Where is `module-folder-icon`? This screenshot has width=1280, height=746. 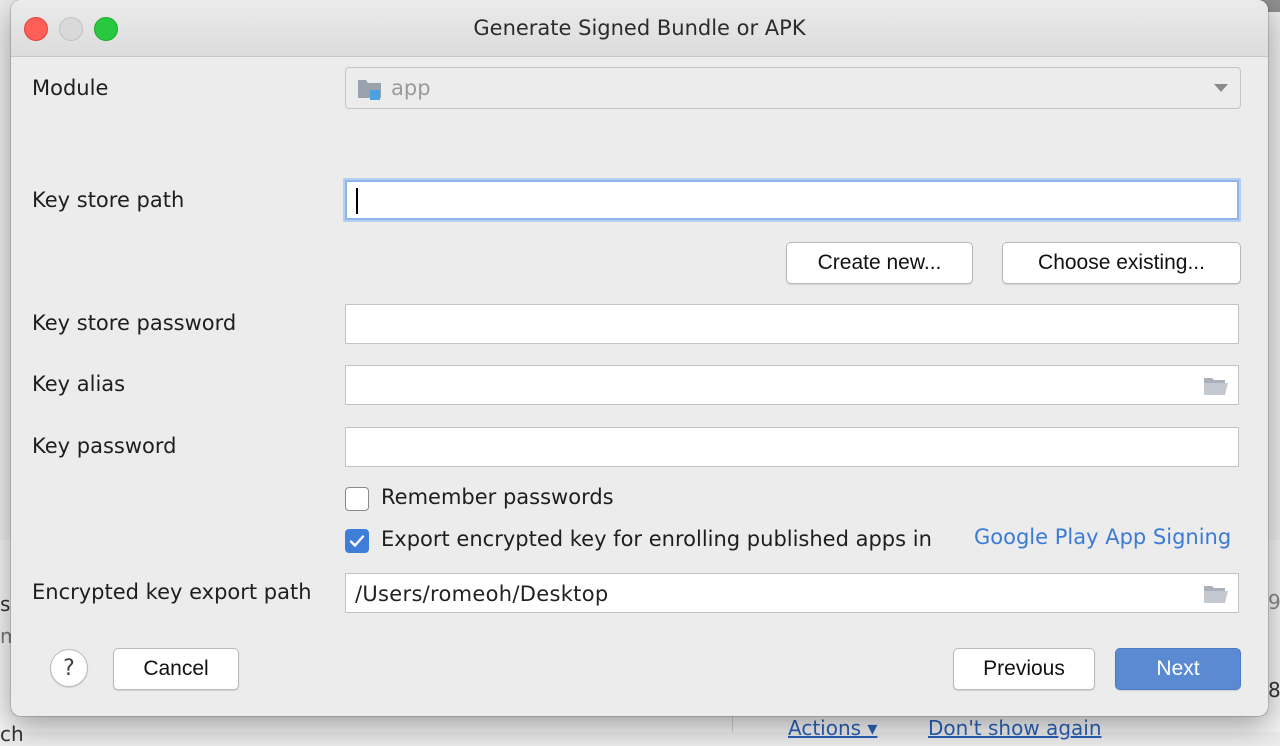
module-folder-icon is located at coordinates (369, 90).